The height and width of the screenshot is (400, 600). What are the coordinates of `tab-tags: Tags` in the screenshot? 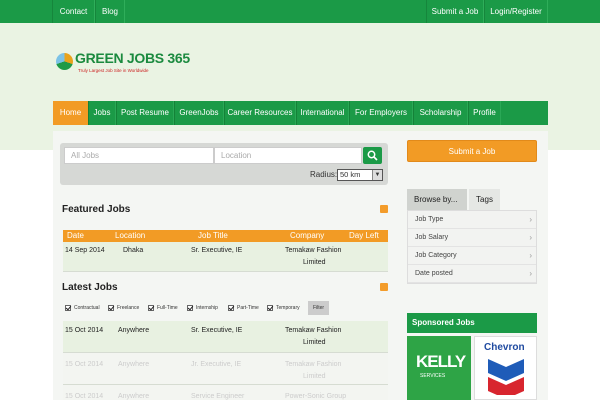 It's located at (484, 199).